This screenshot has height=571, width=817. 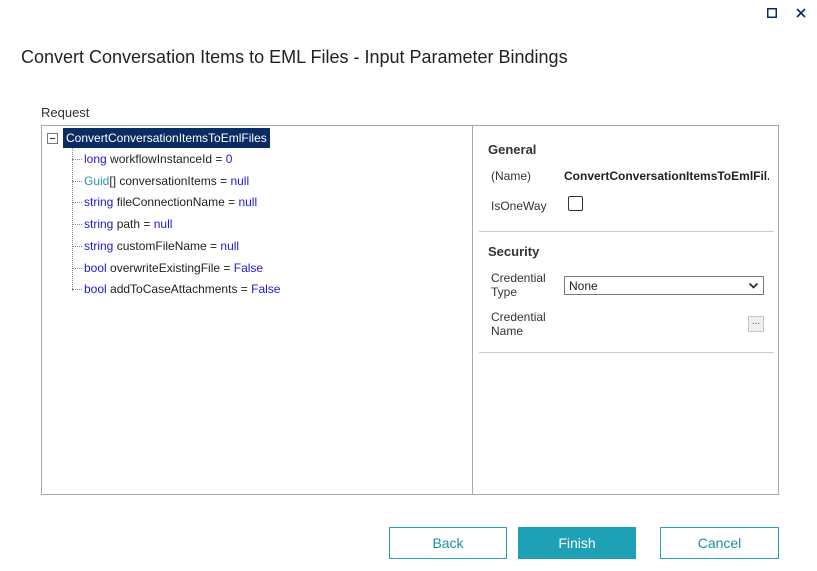 What do you see at coordinates (518, 285) in the screenshot?
I see `credential-type-label: Credential Type` at bounding box center [518, 285].